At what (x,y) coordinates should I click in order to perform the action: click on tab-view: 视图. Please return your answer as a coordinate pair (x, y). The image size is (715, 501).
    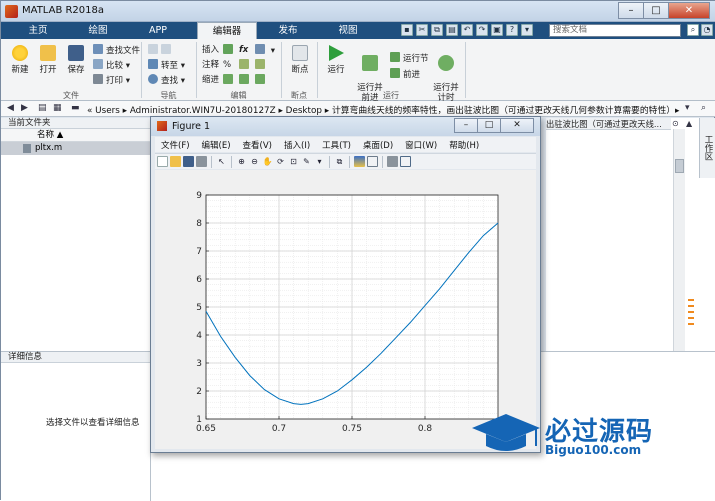
    Looking at the image, I should click on (348, 30).